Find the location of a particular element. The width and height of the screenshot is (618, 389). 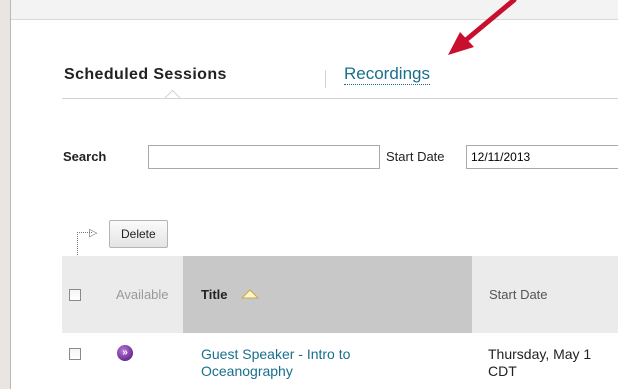

start-date-label: Start Date is located at coordinates (415, 156).